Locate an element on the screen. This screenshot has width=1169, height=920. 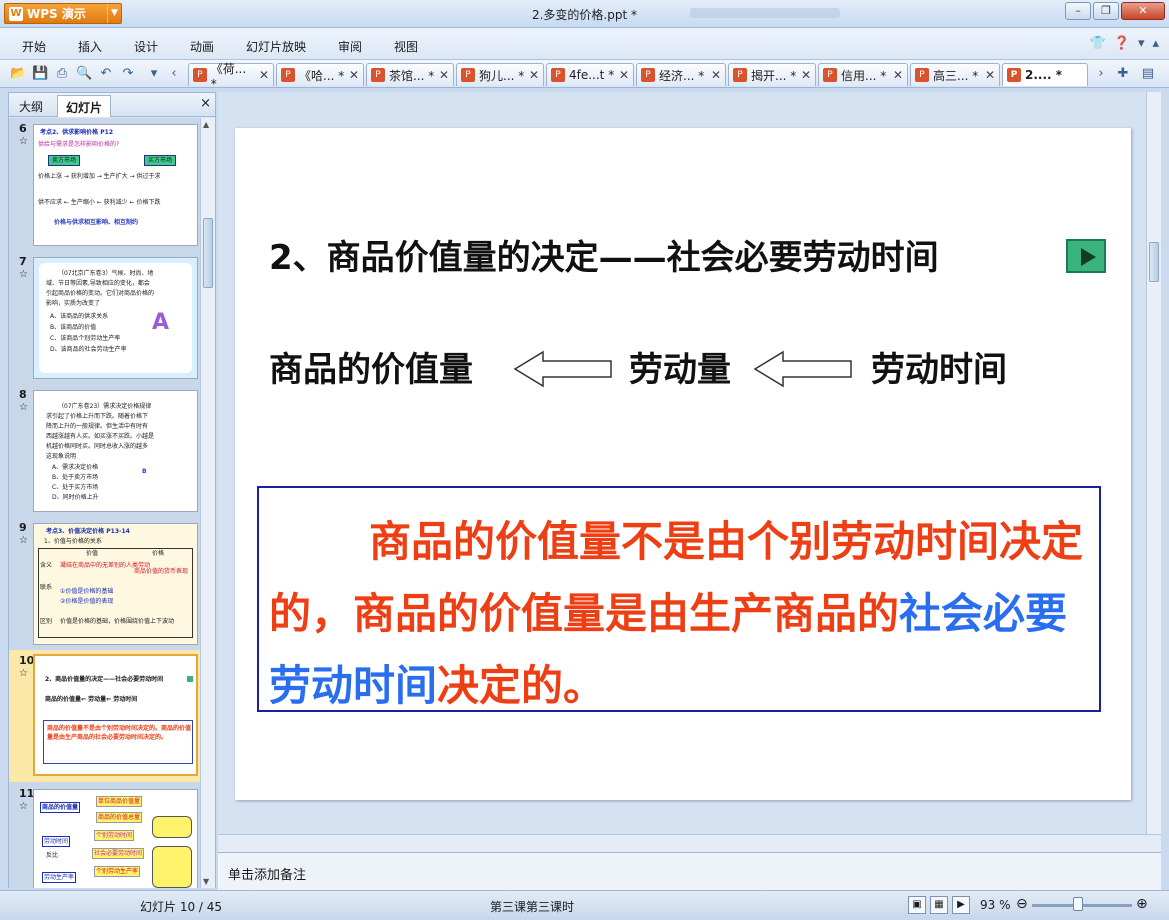
scroll-down-icon: ▼ is located at coordinates (206, 881).